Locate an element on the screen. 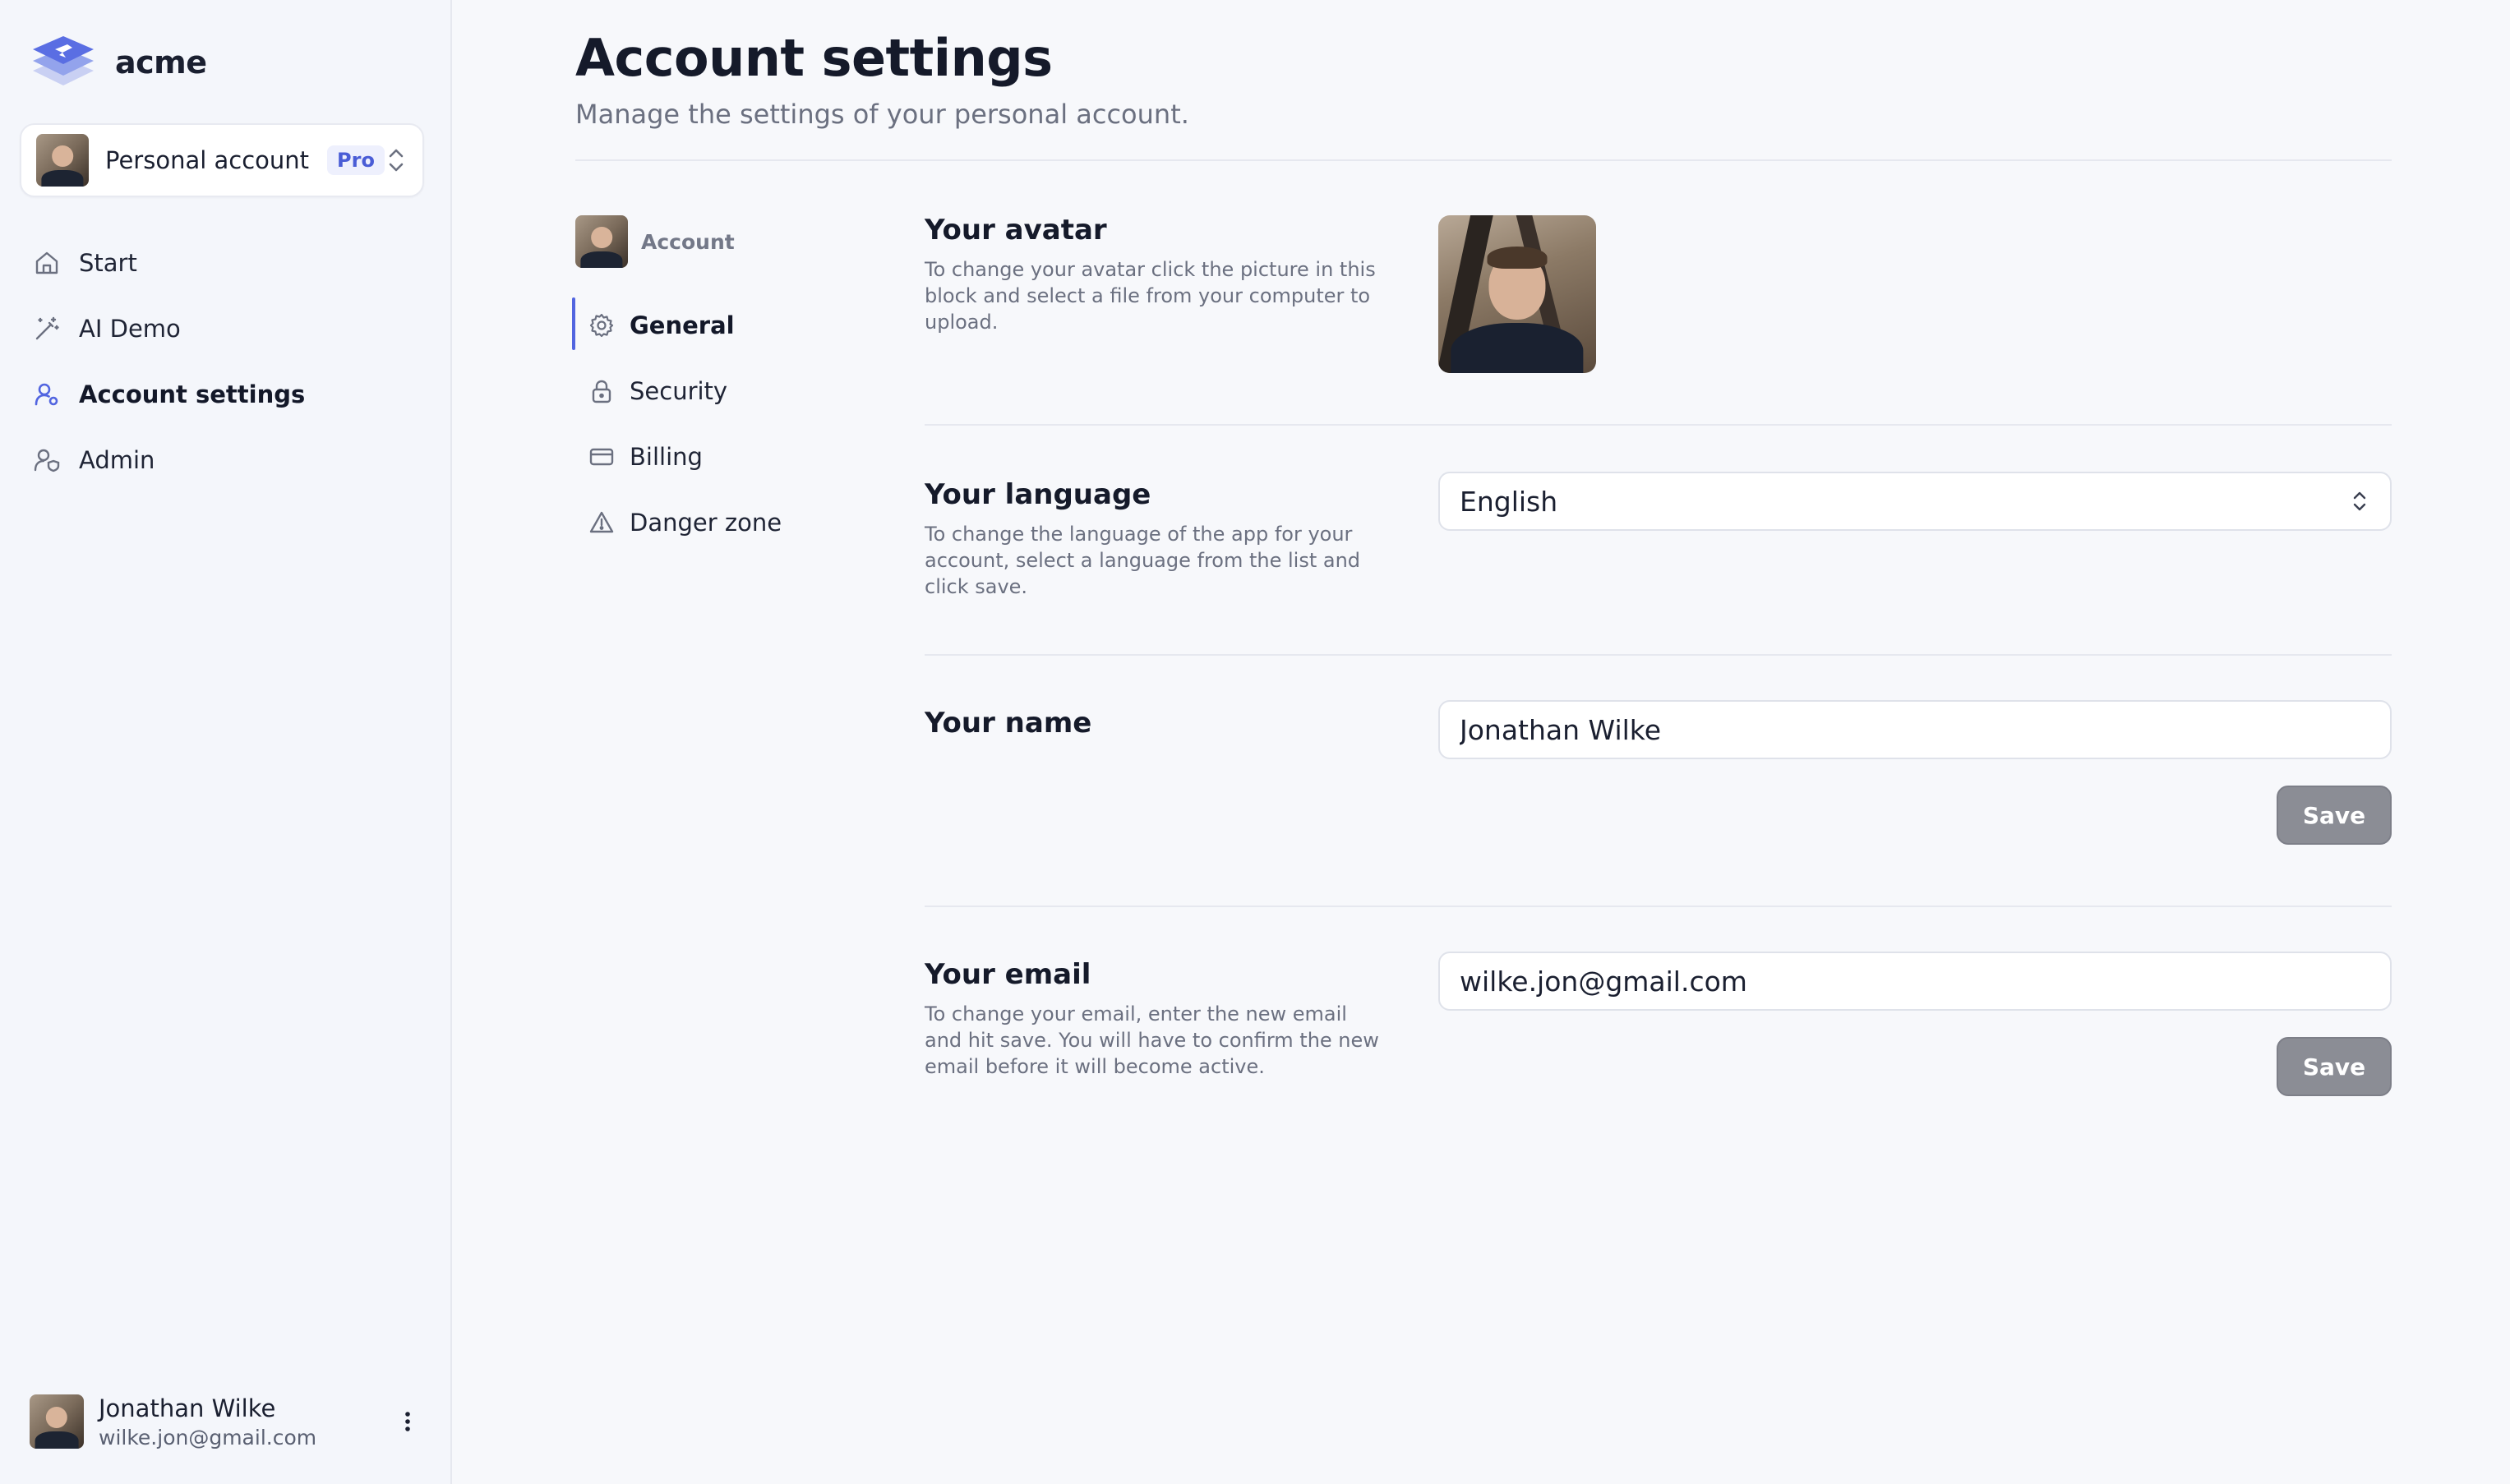 The image size is (2510, 1484). nav-item-account-settings: Account settings is located at coordinates (226, 394).